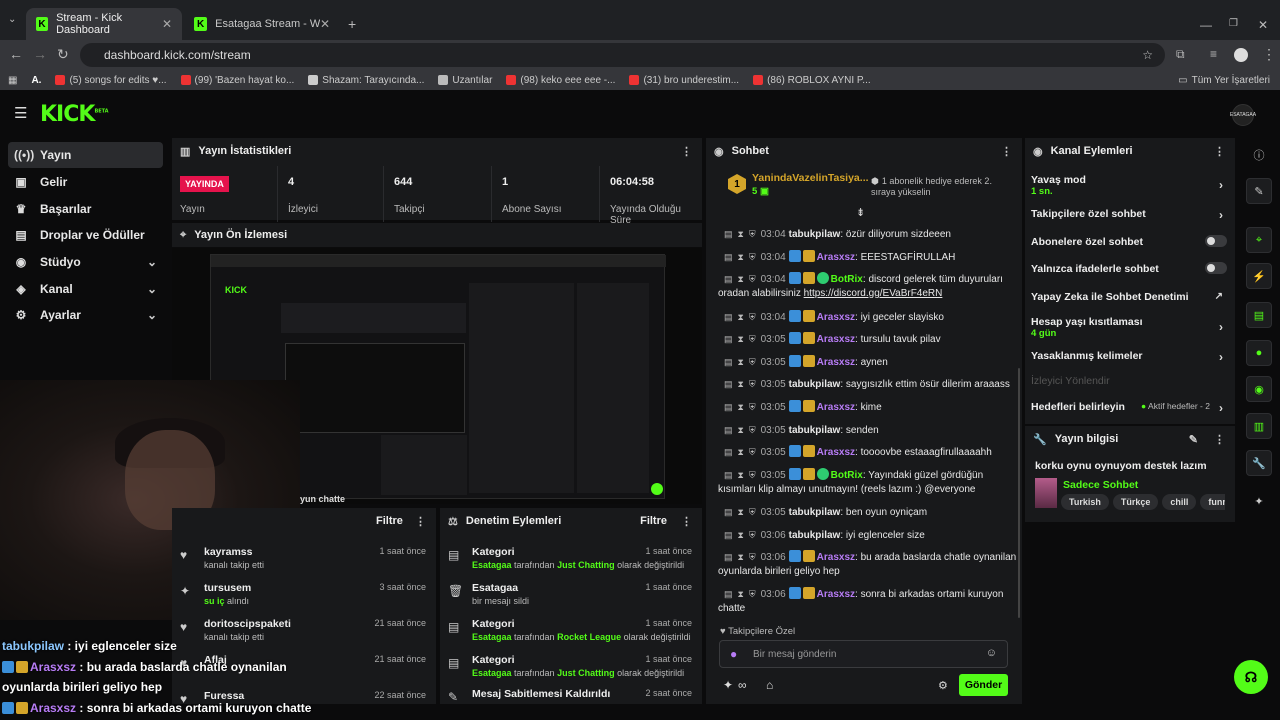  Describe the element at coordinates (1216, 241) in the screenshot. I see `subs-chat-toggle` at that location.